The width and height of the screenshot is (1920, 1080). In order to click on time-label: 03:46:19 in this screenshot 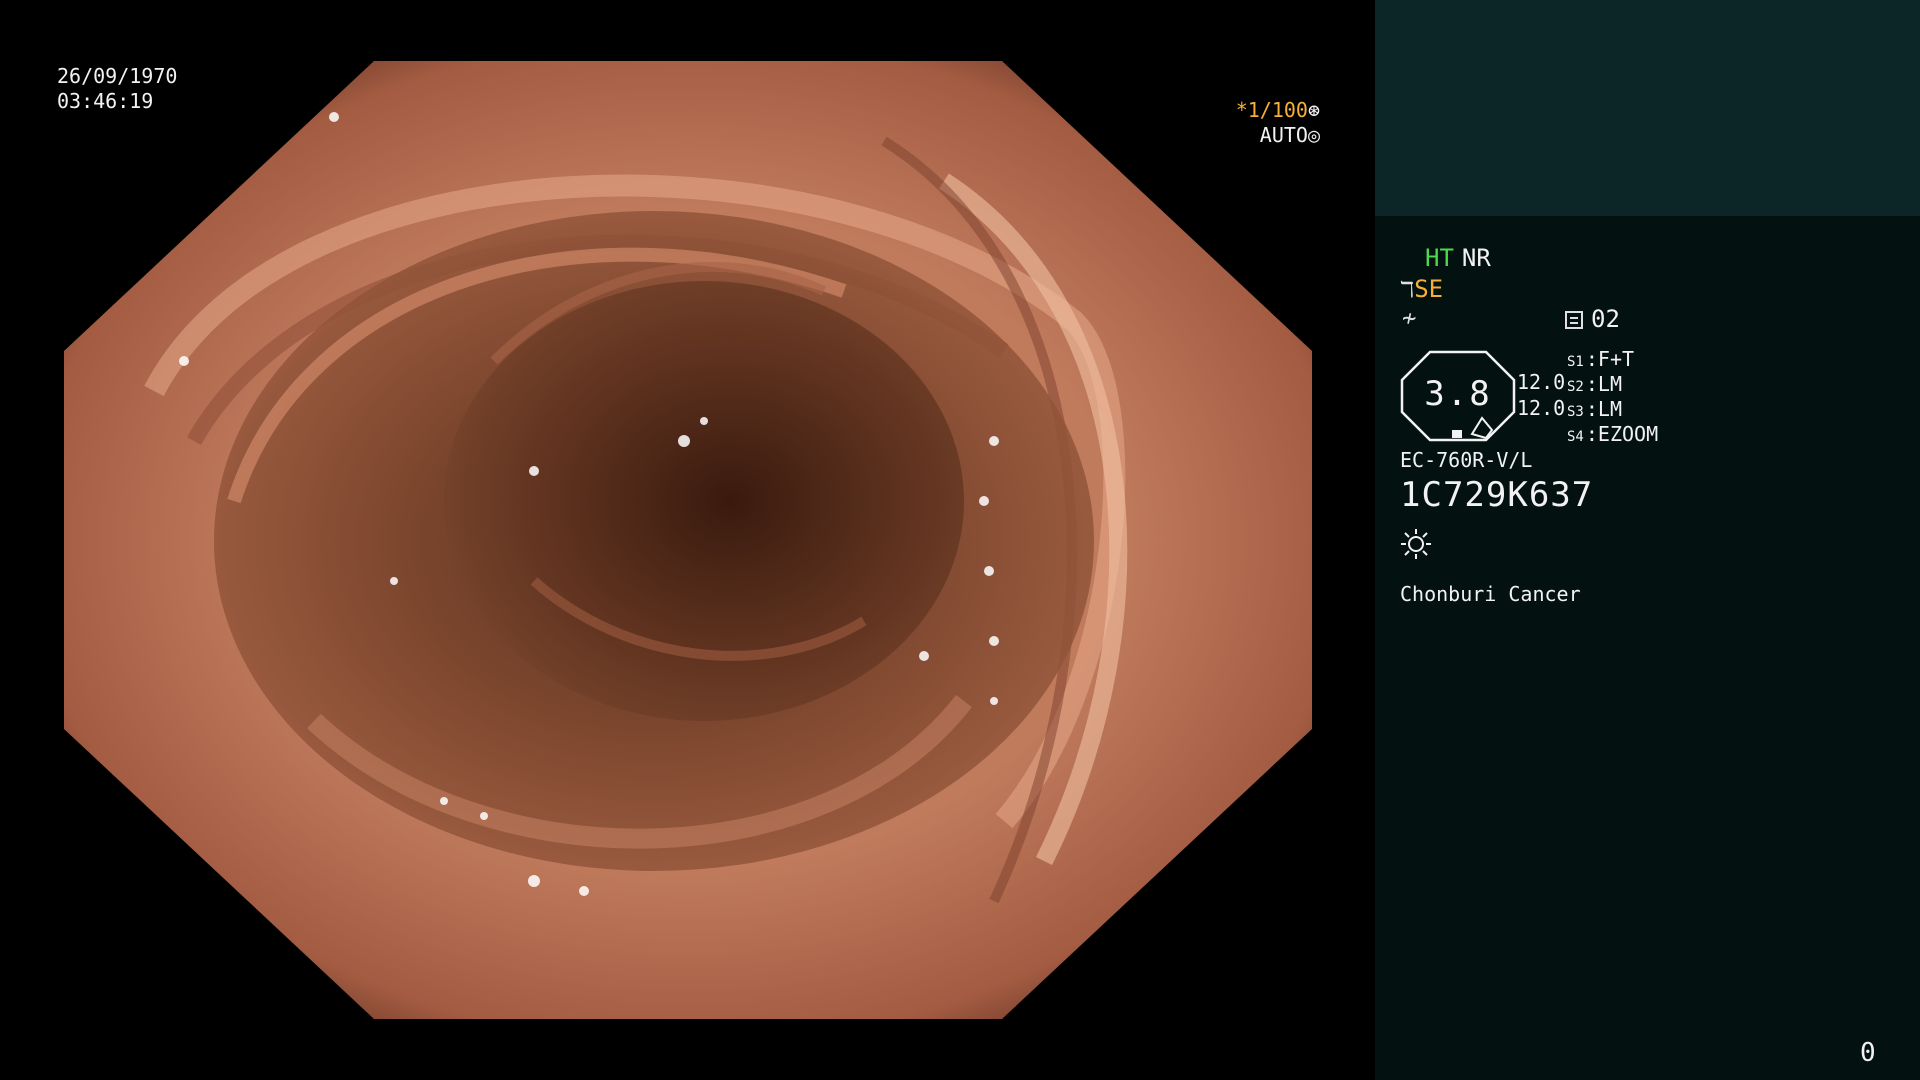, I will do `click(105, 101)`.